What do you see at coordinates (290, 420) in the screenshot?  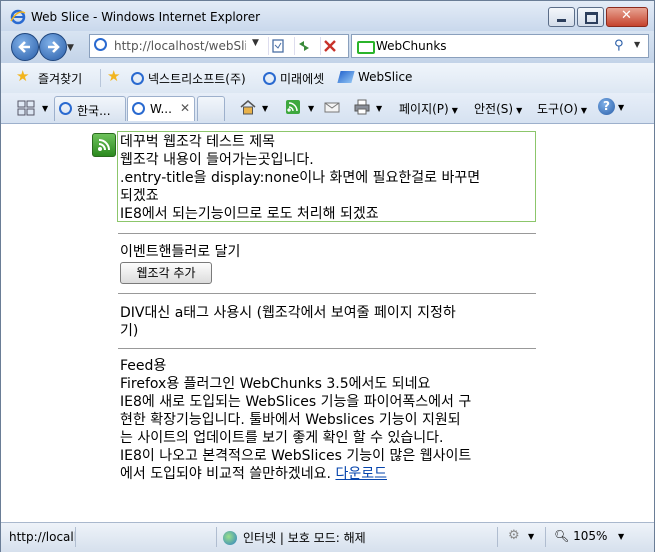 I see `feed-text-line3: 현한 확장기능입니다. 툴바에서 Webslices 기능이 지원되` at bounding box center [290, 420].